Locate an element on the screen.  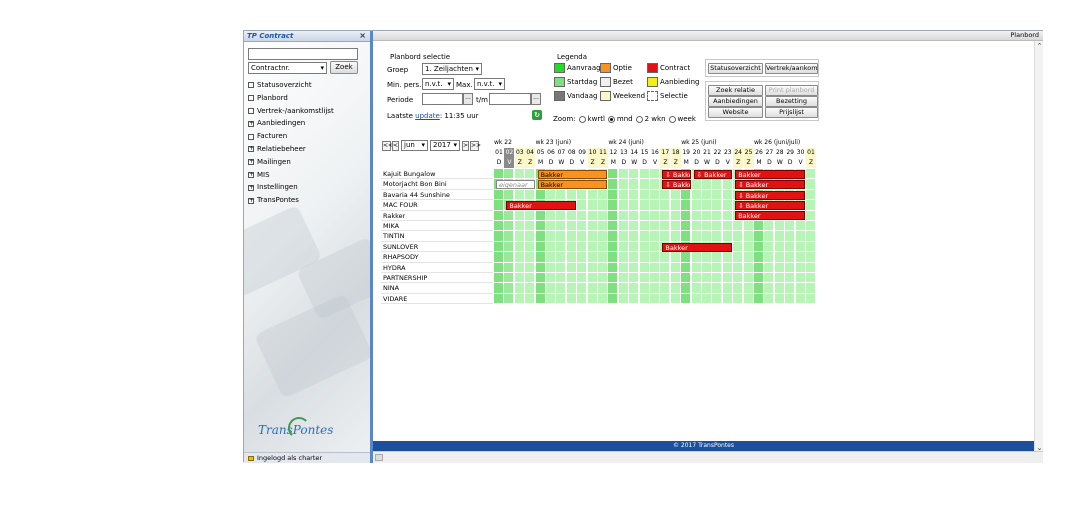
month-select: jun ▾ is located at coordinates (414, 145).